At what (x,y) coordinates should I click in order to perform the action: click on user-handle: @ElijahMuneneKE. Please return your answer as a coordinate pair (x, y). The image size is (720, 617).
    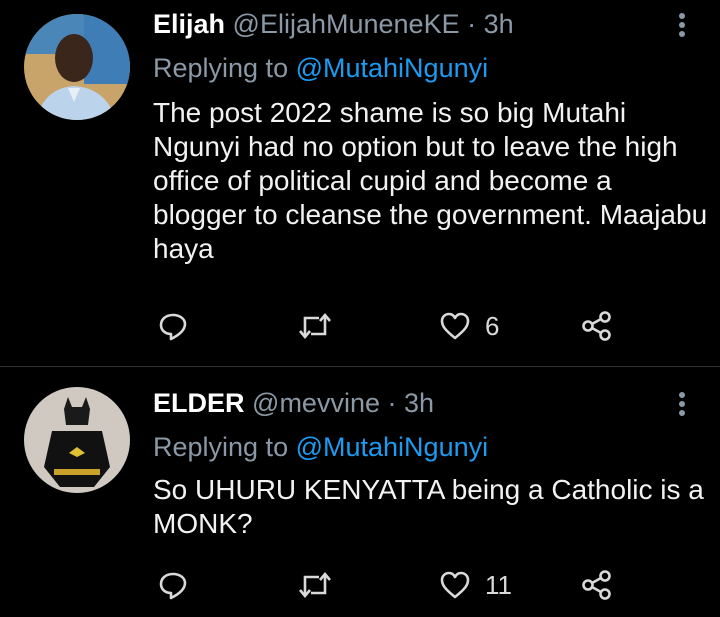
    Looking at the image, I should click on (346, 24).